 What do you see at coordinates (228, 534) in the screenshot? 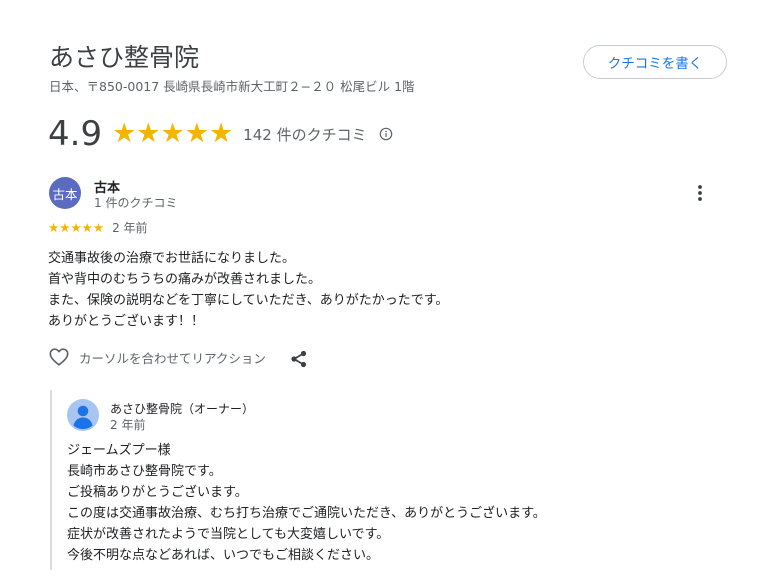
I see `owner-reply-line: 症状が改善されたようで当院としても大変嬉しいです。` at bounding box center [228, 534].